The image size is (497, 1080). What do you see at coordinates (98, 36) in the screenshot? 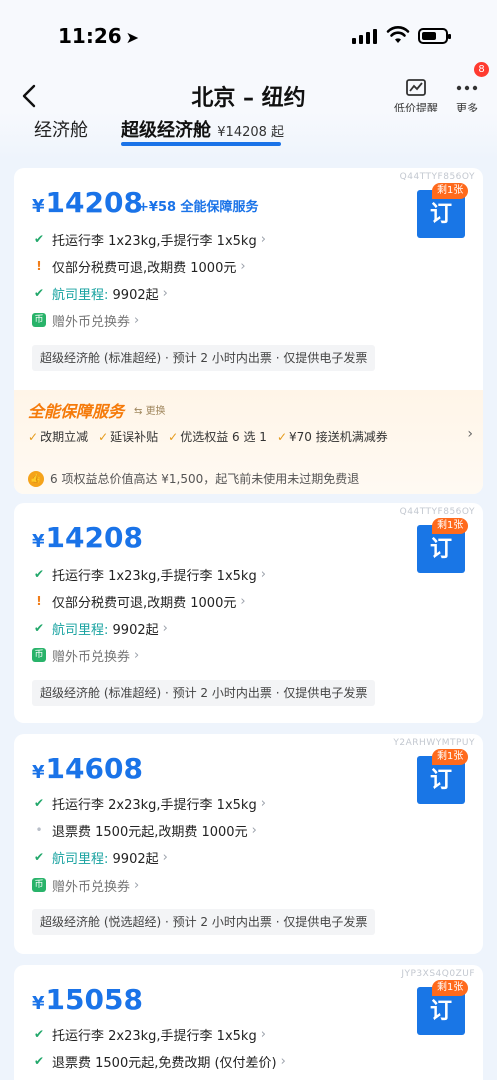
I see `clock: 11:26 ➤` at bounding box center [98, 36].